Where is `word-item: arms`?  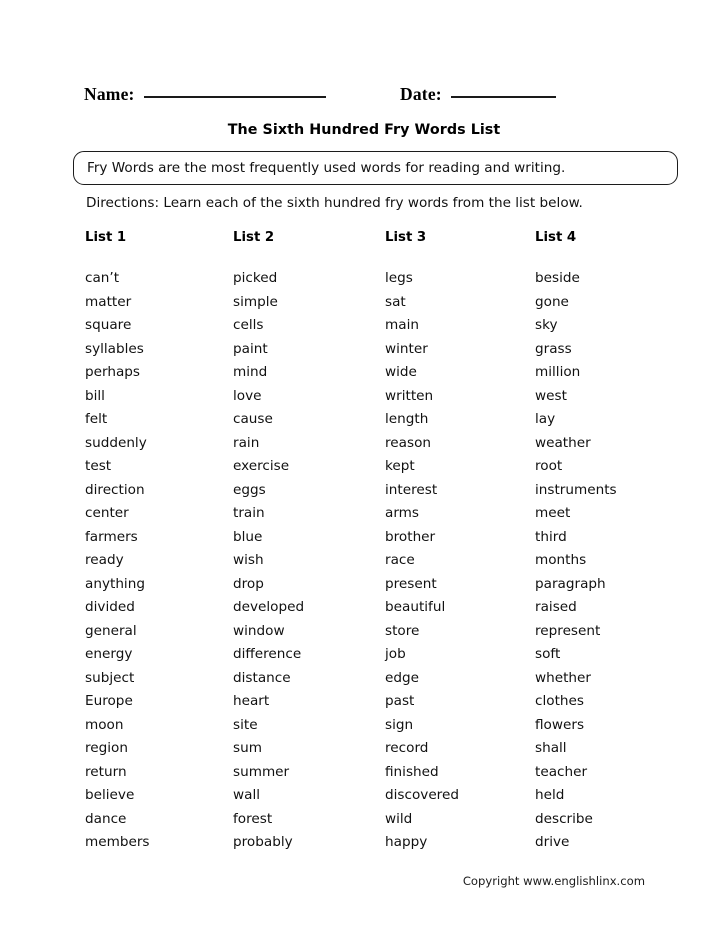 word-item: arms is located at coordinates (402, 513).